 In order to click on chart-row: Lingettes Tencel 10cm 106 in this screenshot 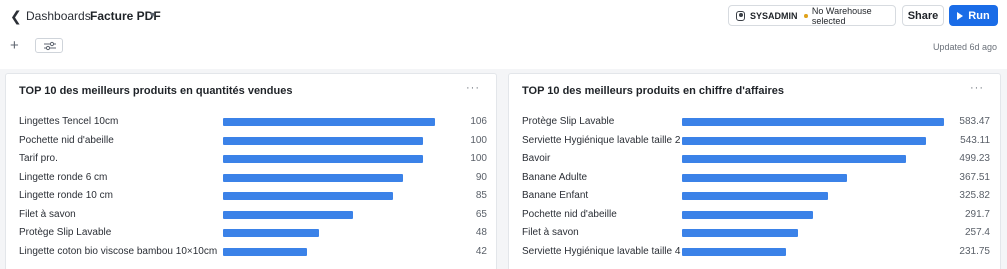, I will do `click(251, 123)`.